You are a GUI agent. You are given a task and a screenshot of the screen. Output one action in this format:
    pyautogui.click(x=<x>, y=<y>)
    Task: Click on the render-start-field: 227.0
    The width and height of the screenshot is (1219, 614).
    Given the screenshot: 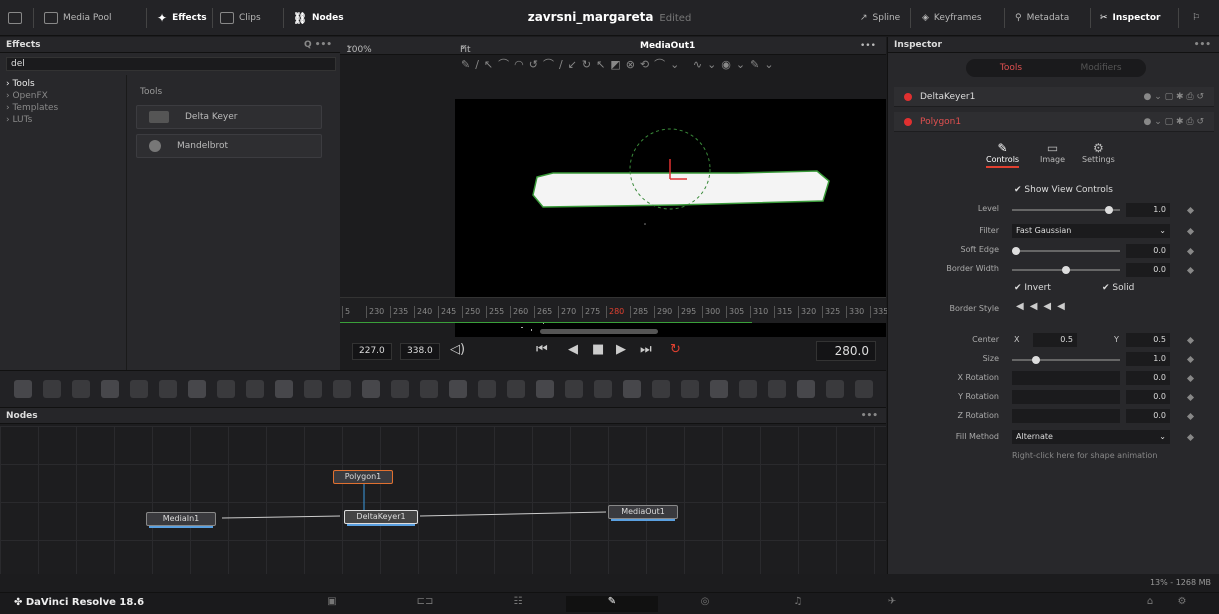 What is the action you would take?
    pyautogui.click(x=372, y=351)
    